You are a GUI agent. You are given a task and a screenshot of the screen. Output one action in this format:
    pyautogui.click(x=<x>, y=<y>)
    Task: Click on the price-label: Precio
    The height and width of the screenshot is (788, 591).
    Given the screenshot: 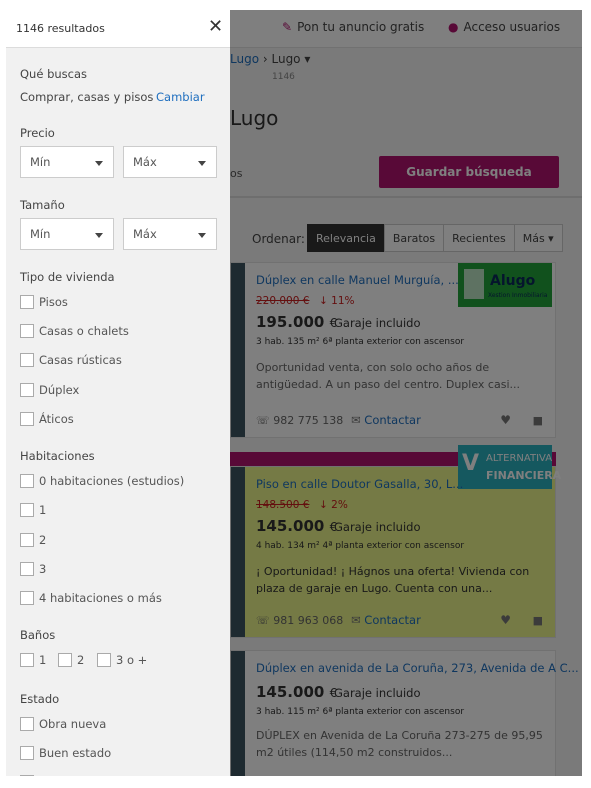 What is the action you would take?
    pyautogui.click(x=37, y=133)
    